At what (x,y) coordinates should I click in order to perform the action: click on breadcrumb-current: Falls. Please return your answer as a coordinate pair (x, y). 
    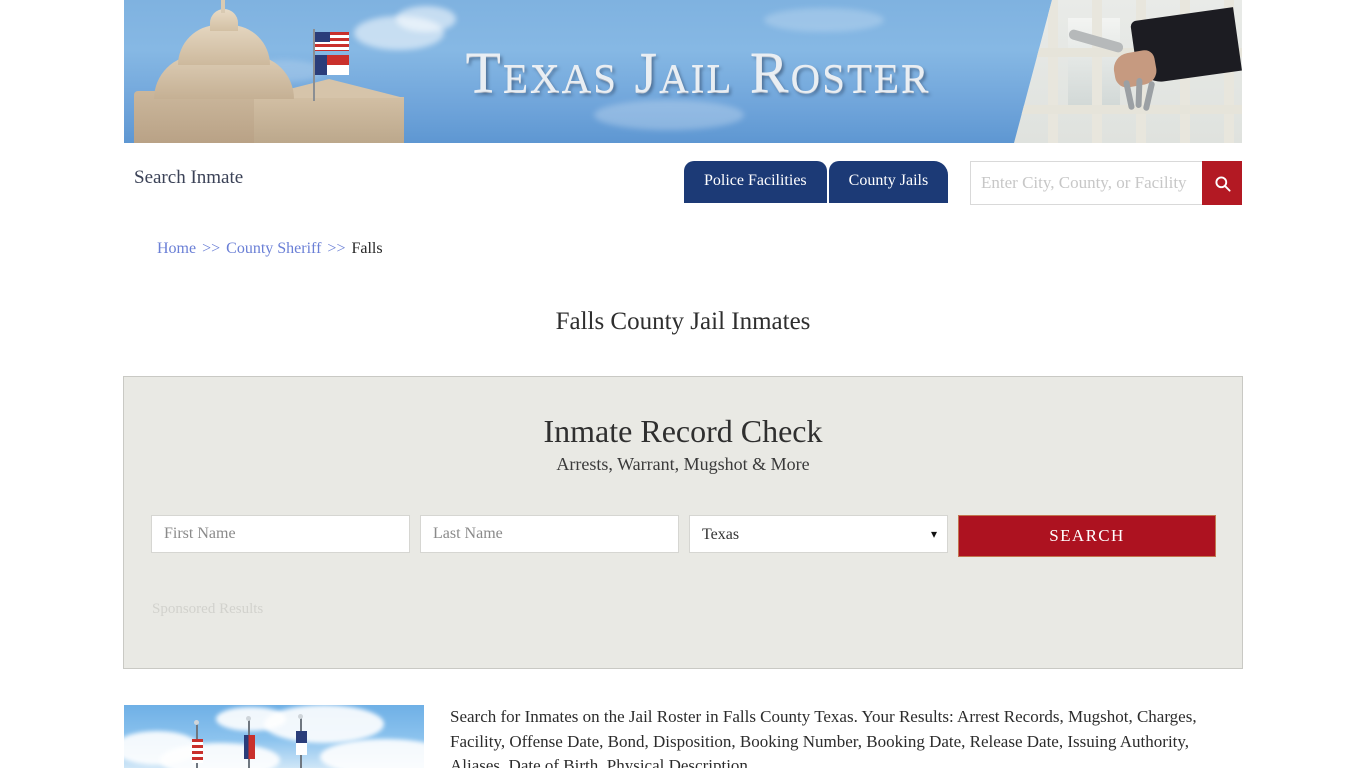
    Looking at the image, I should click on (367, 248).